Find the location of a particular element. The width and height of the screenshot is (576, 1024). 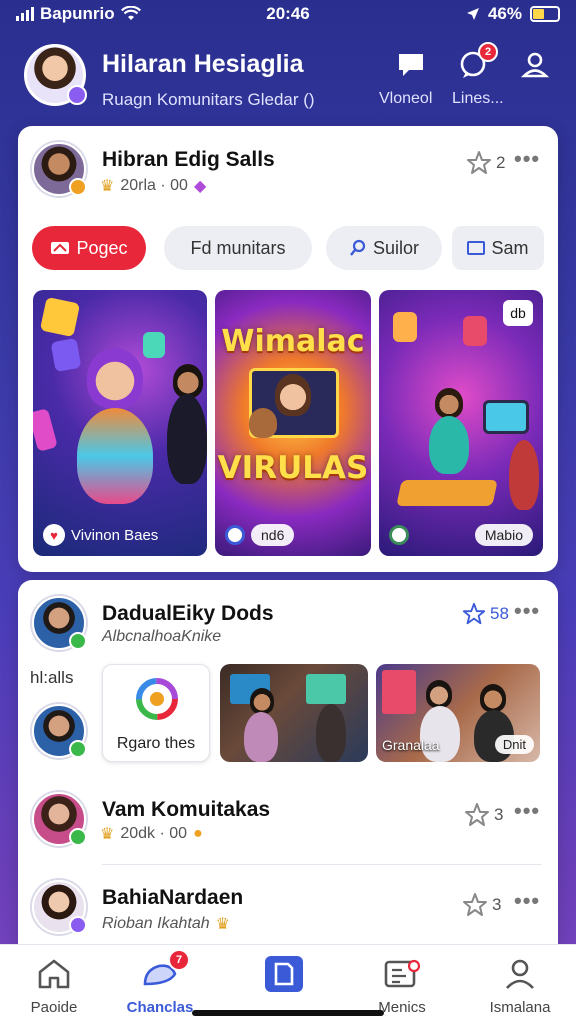

nav-item-profile: Ismalana is located at coordinates (520, 985).